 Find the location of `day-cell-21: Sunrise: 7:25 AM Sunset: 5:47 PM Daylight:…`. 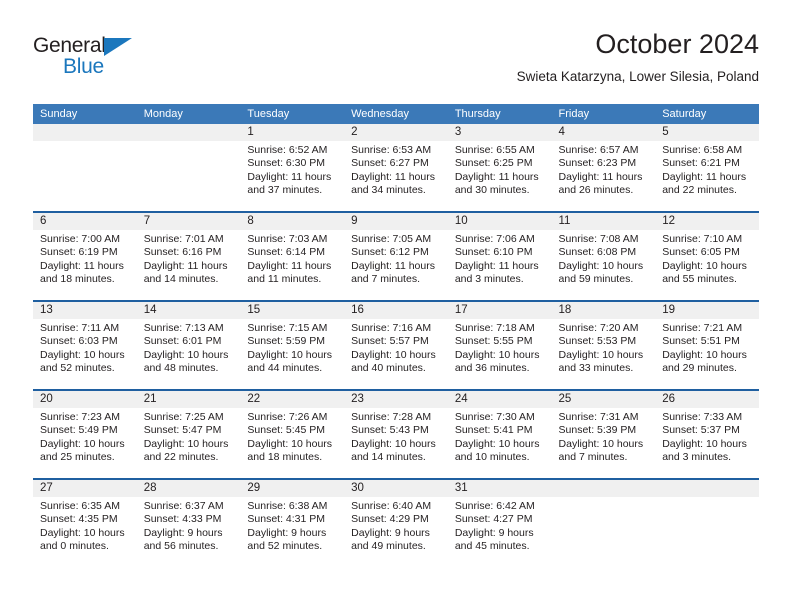

day-cell-21: Sunrise: 7:25 AM Sunset: 5:47 PM Daylight:… is located at coordinates (189, 443).